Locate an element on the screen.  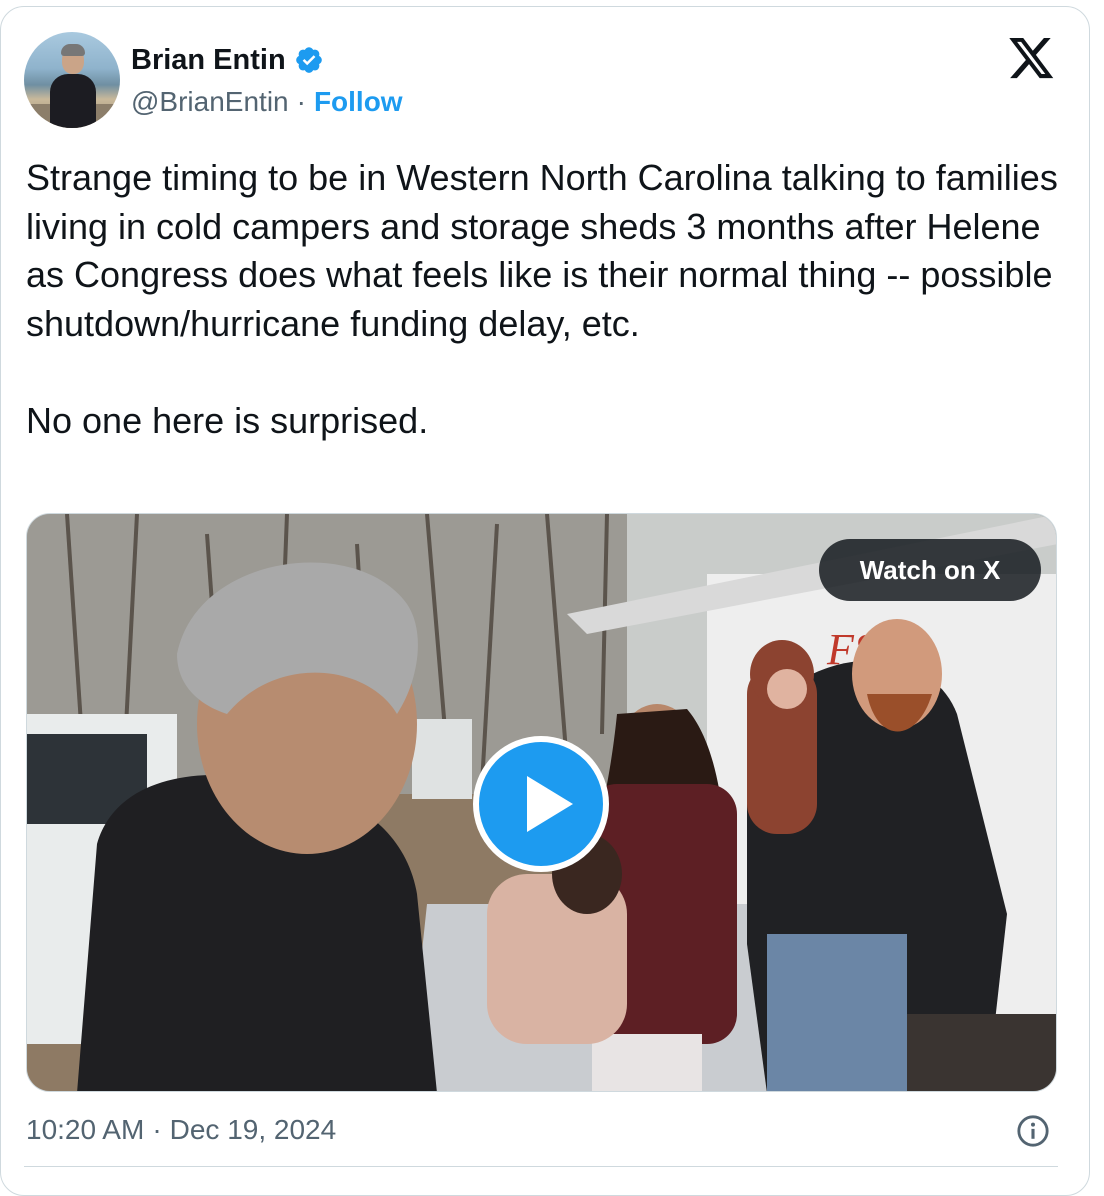
tweet-date: Dec 19, 2024 is located at coordinates (253, 1129).